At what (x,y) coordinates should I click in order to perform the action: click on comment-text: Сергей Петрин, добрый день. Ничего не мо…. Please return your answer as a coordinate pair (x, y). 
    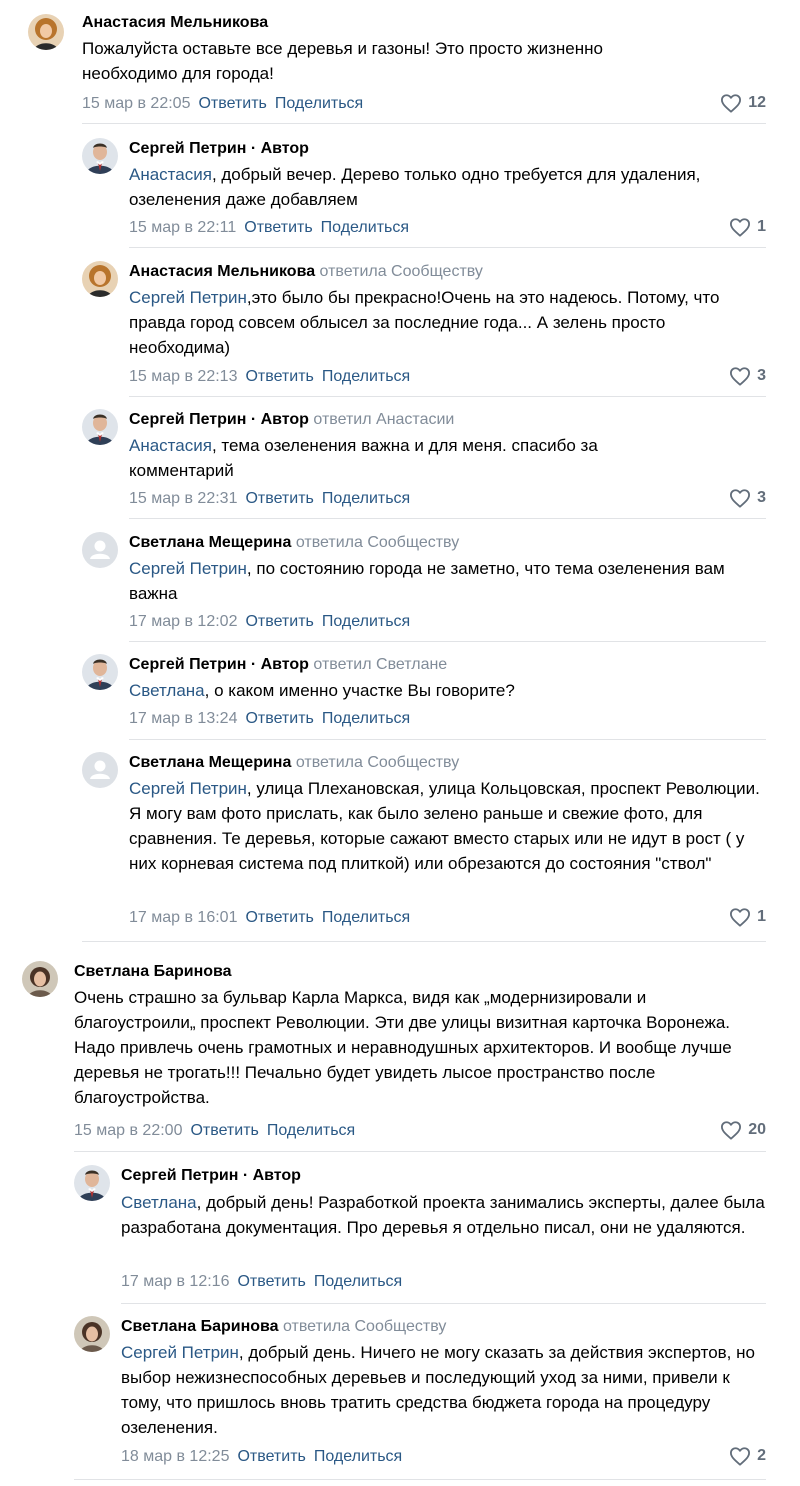
    Looking at the image, I should click on (438, 1390).